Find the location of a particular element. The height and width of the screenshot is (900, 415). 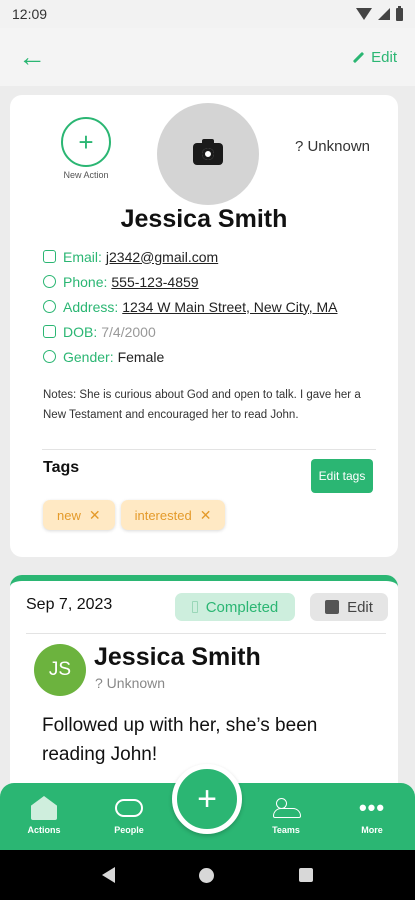

battery-icon is located at coordinates (399, 13).